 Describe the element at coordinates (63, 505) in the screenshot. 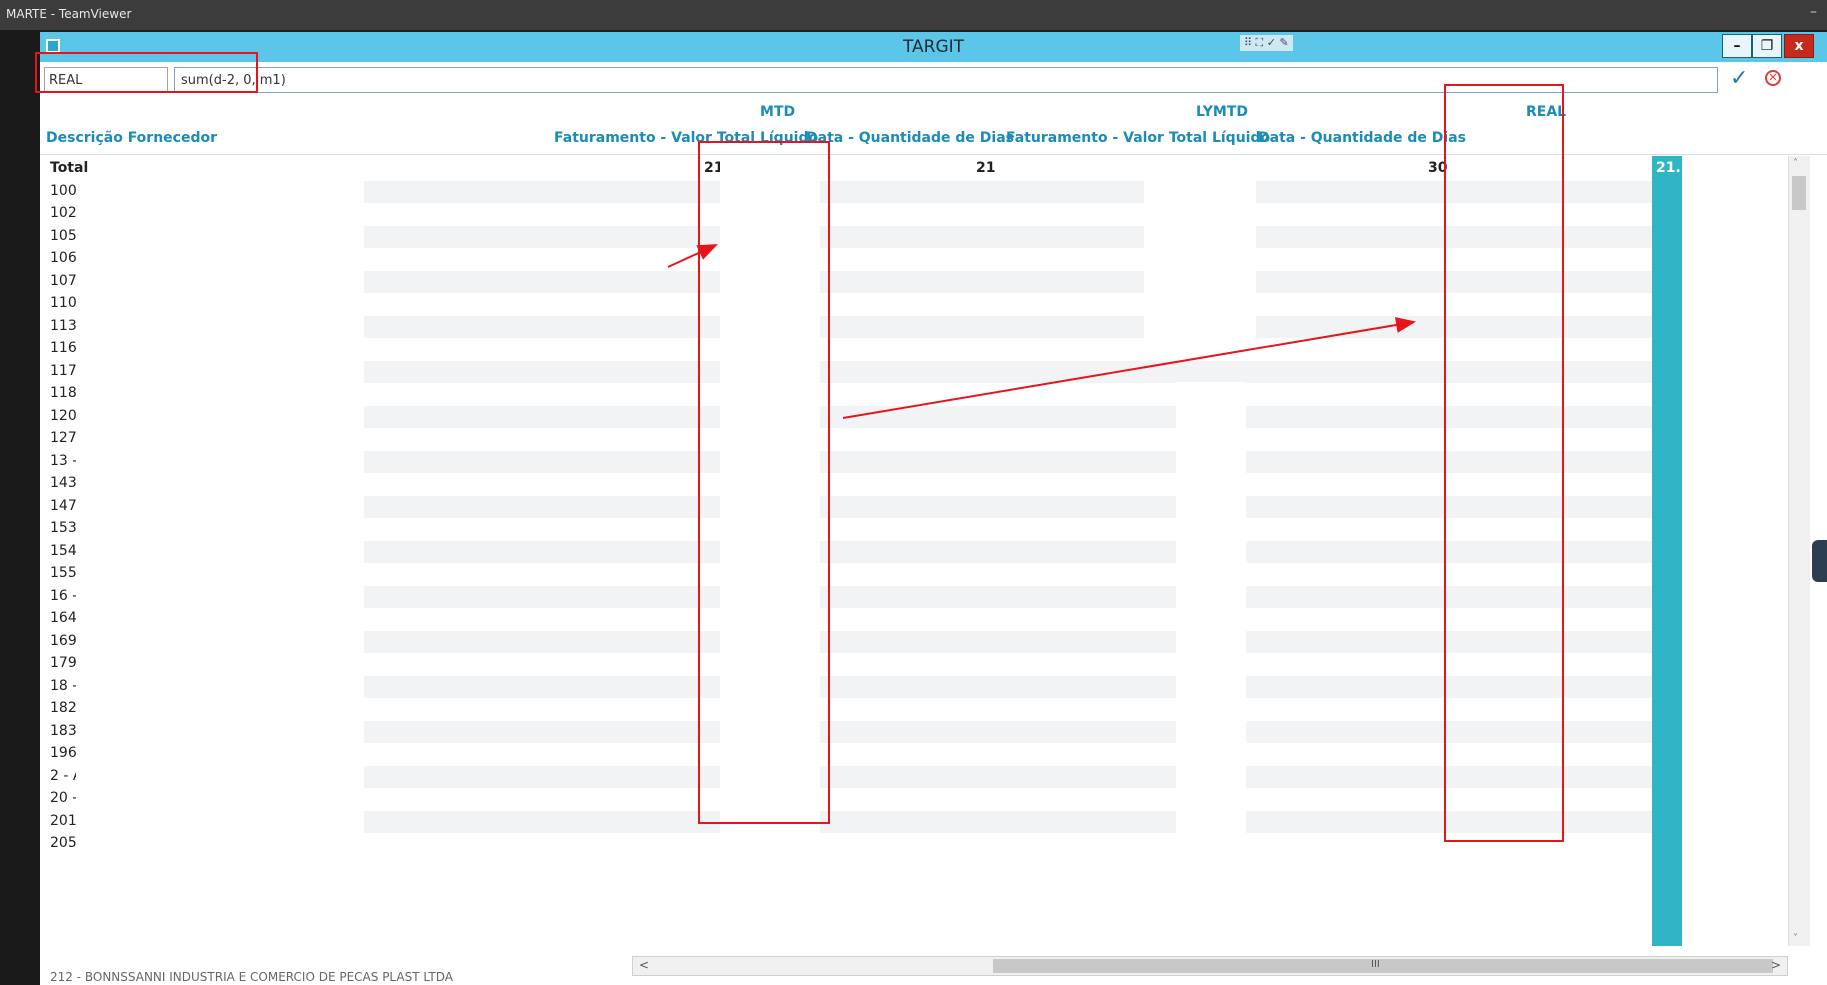

I see `row-code: 147` at that location.